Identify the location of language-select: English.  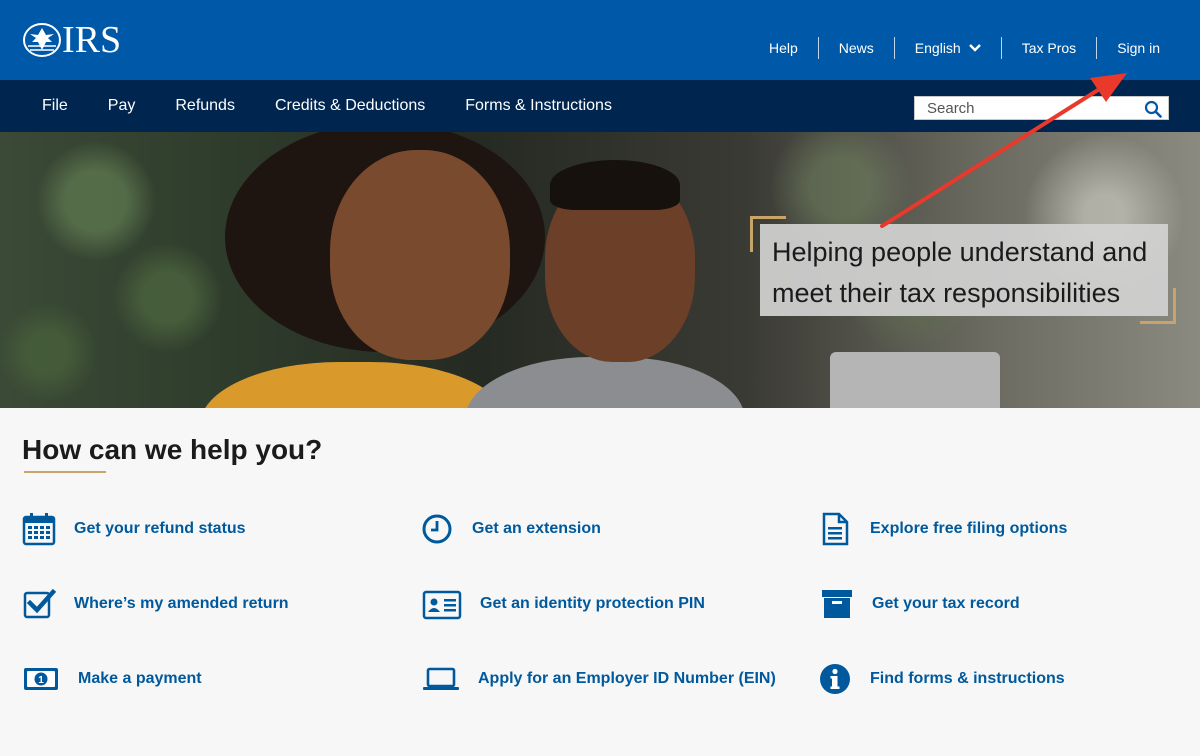
(948, 48).